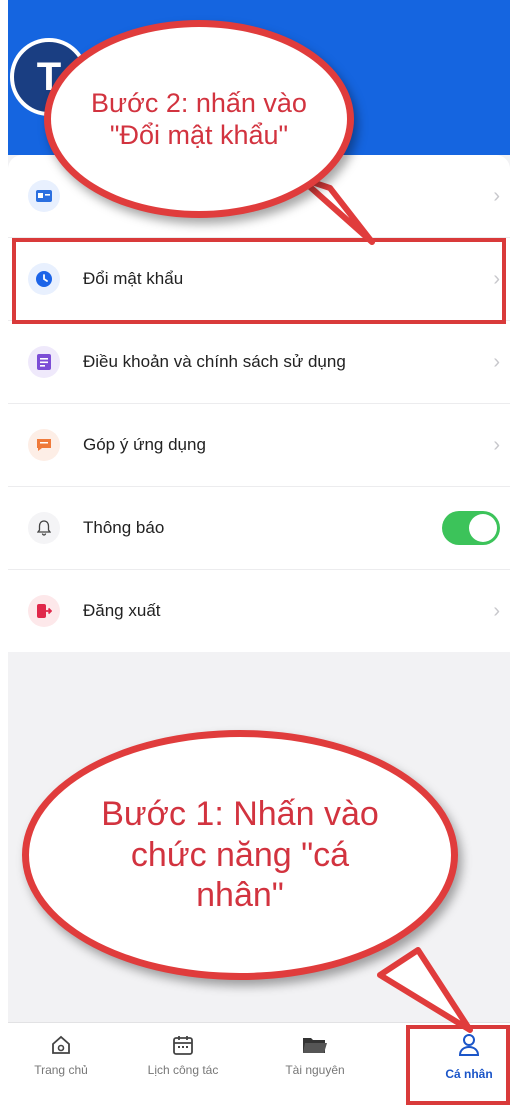 This screenshot has width=510, height=1105. I want to click on tab-calendar: Lịch công tác, so click(183, 1054).